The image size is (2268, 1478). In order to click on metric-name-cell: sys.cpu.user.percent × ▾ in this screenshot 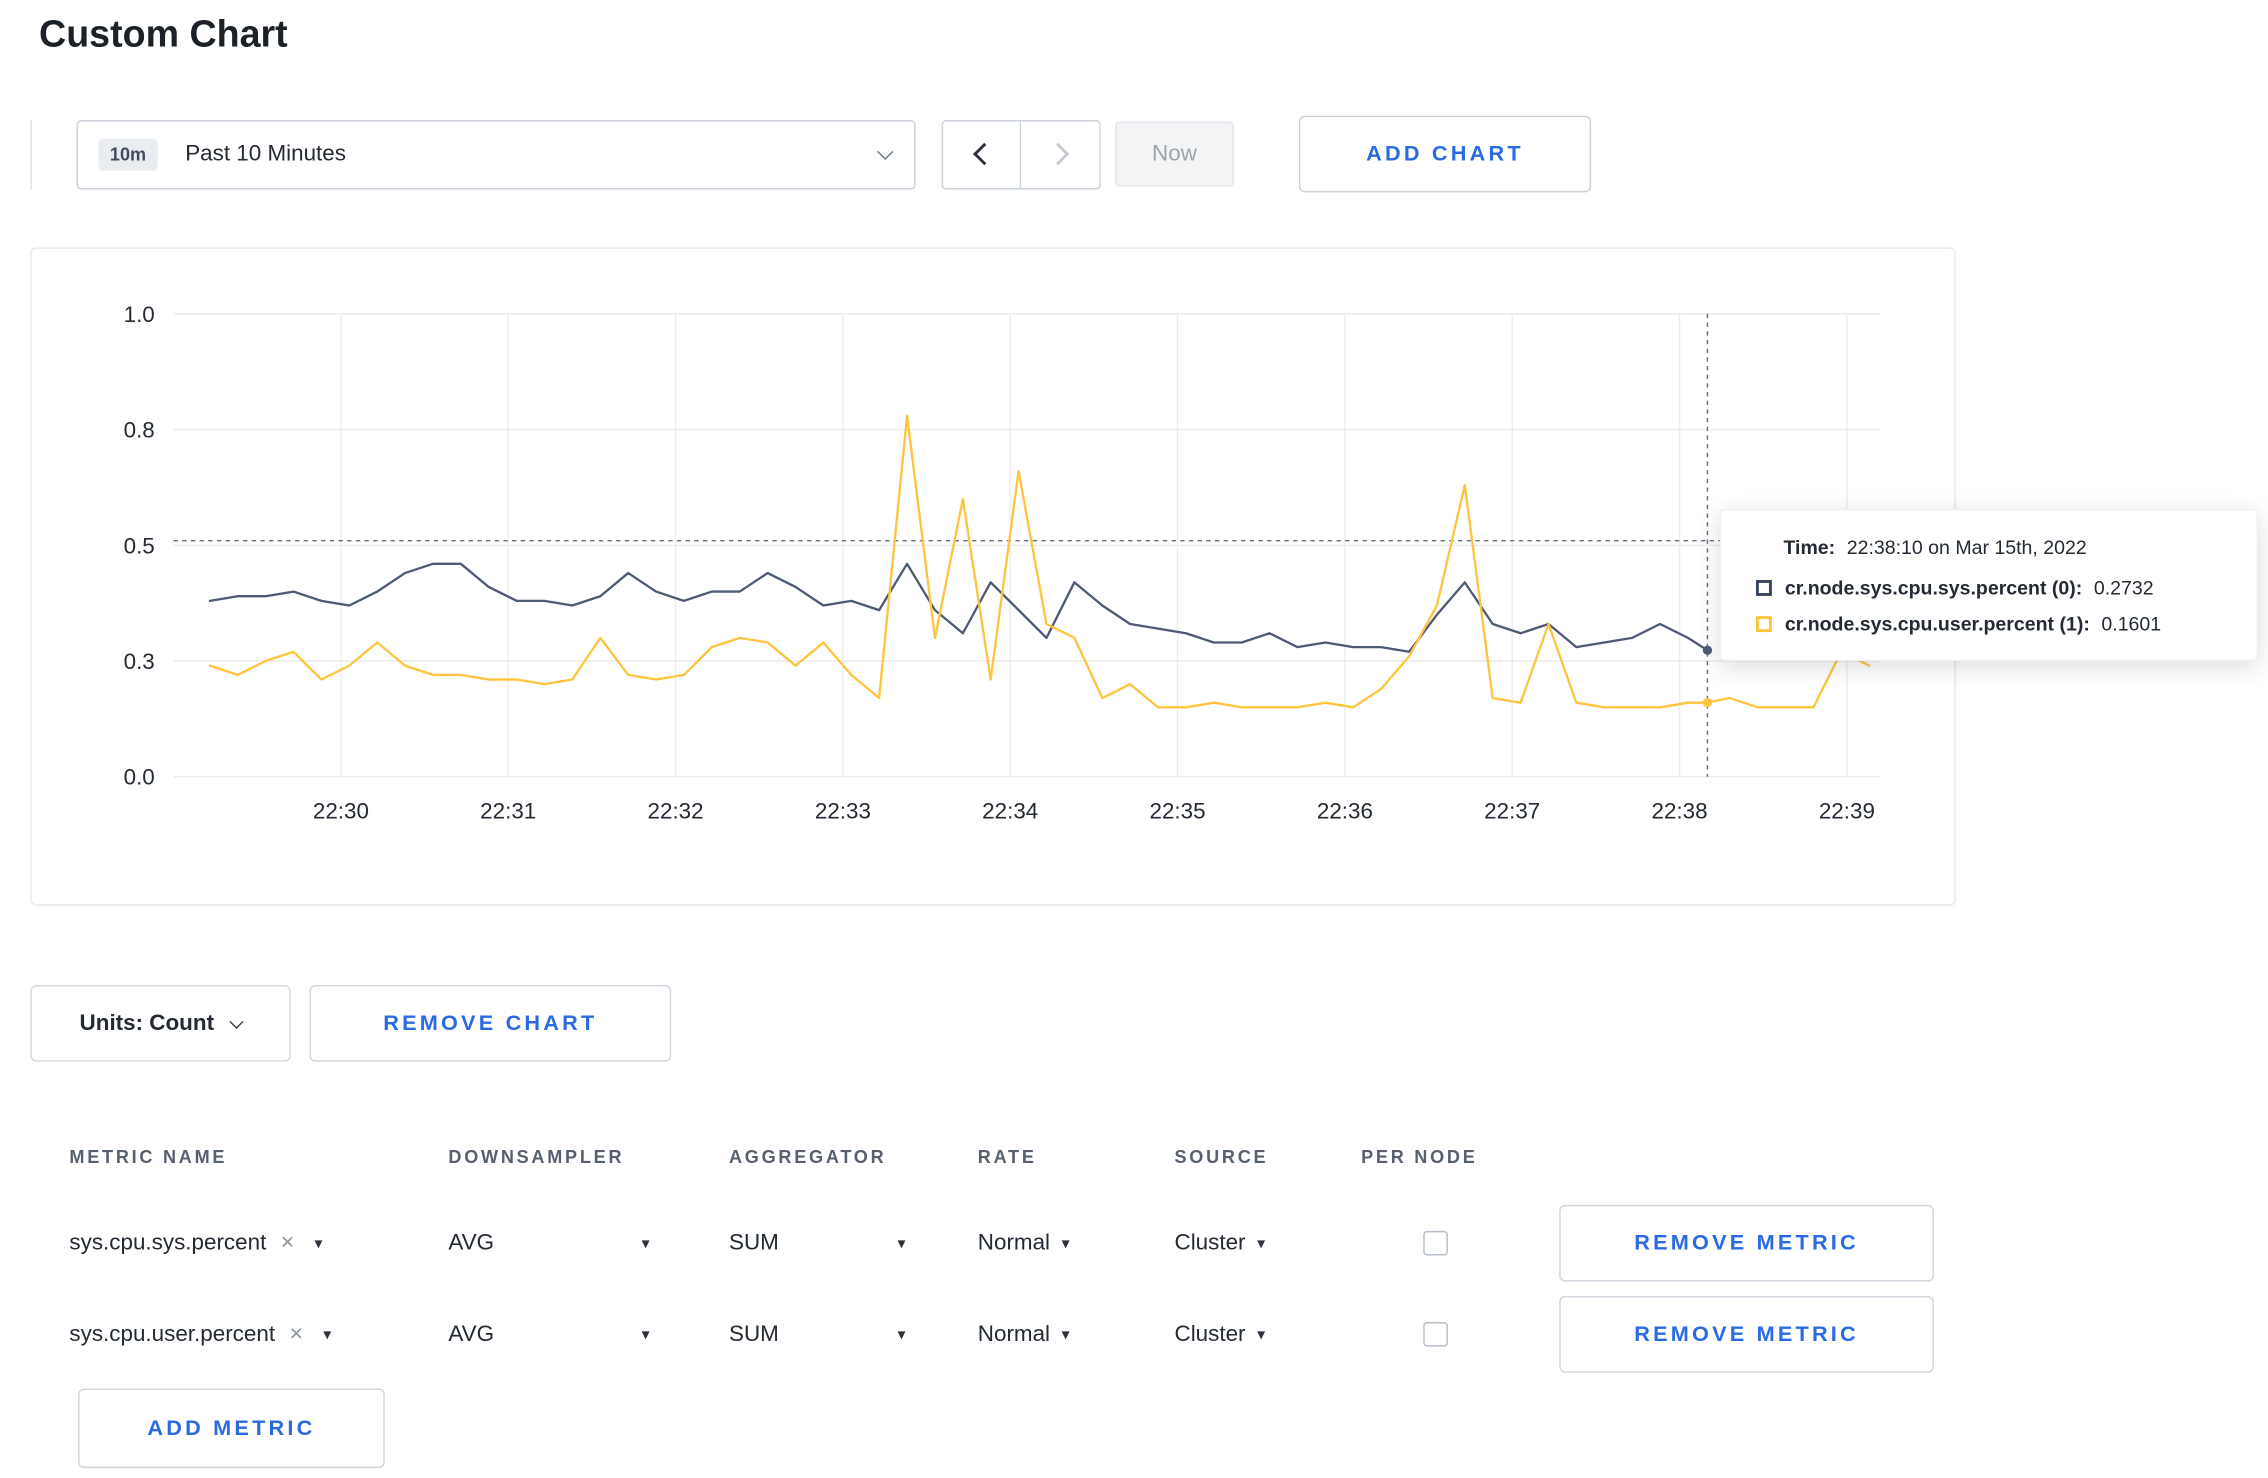, I will do `click(258, 1334)`.